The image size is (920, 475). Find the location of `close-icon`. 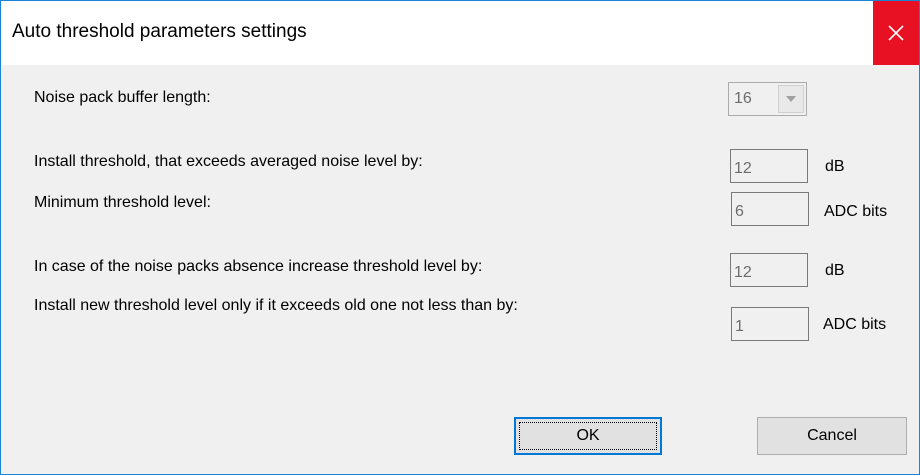

close-icon is located at coordinates (896, 33).